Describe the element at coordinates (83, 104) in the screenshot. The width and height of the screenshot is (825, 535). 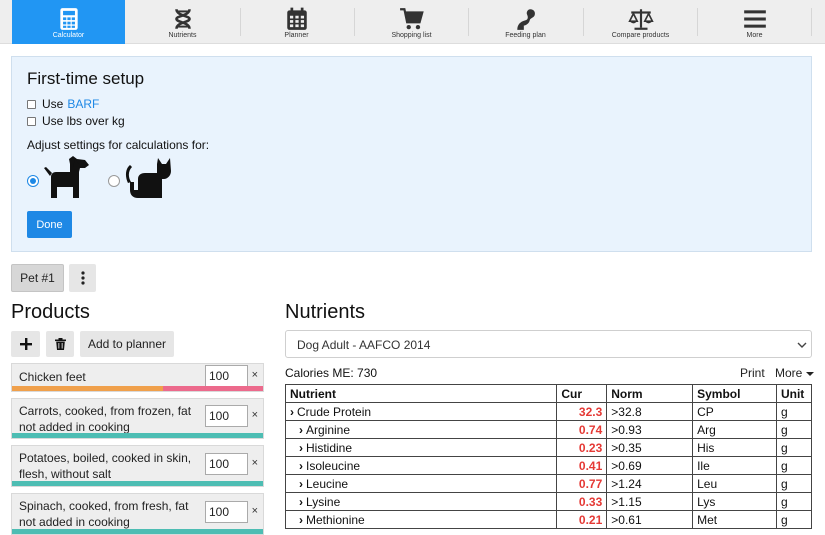
I see `barf-link: BARF` at that location.